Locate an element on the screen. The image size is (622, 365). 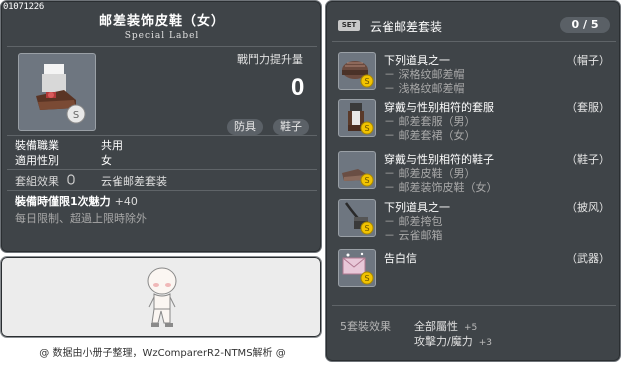
letter-icon: S is located at coordinates (358, 268).